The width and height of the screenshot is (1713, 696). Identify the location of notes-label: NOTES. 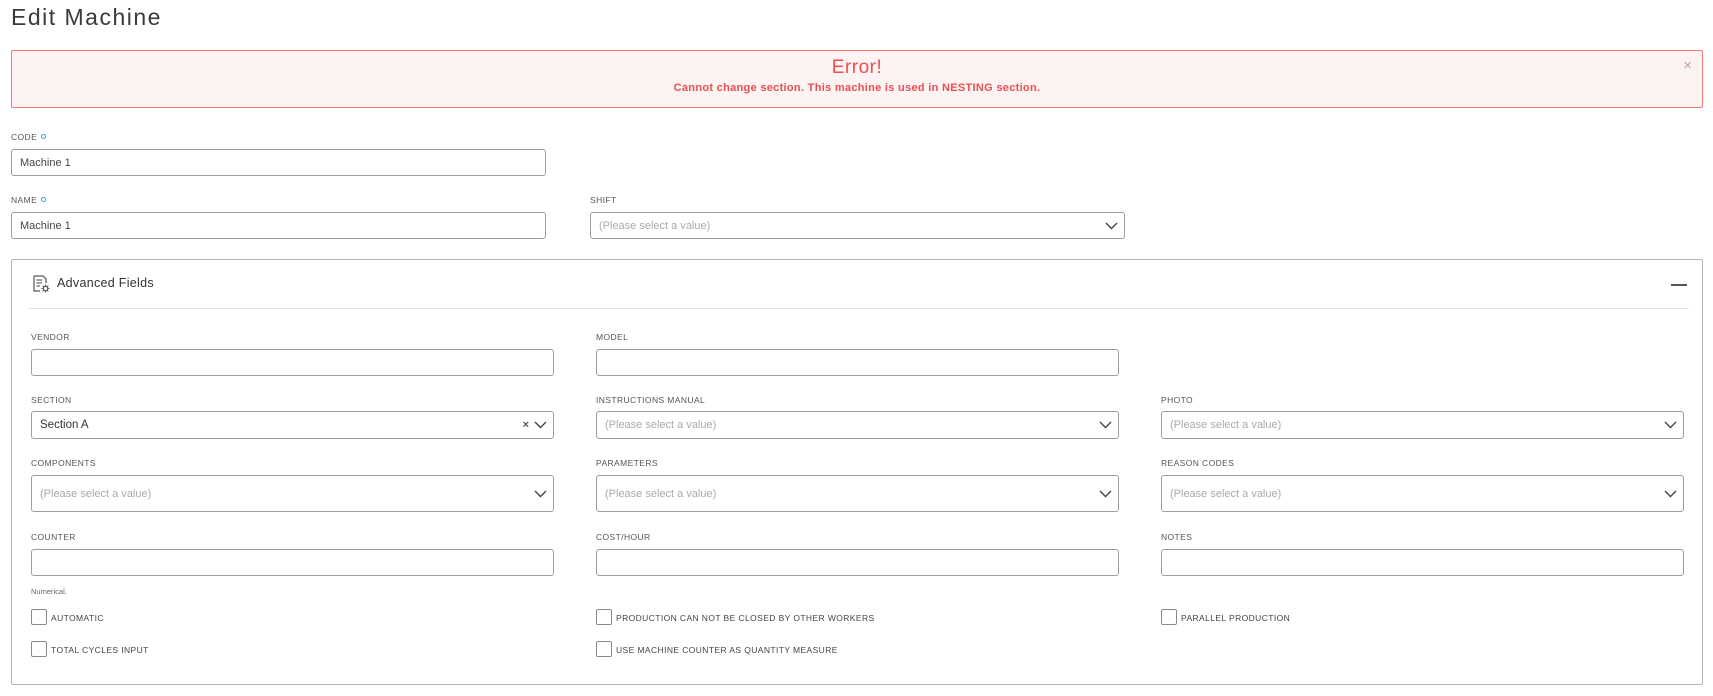
(1177, 537).